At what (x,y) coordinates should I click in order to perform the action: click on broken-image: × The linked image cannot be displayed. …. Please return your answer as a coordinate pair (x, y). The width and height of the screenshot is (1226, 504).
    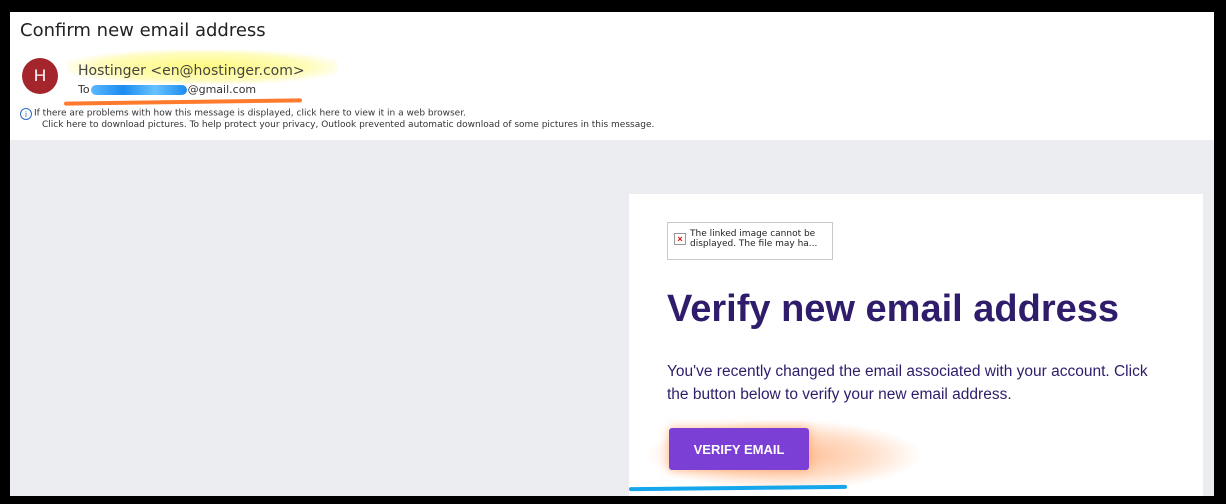
    Looking at the image, I should click on (750, 241).